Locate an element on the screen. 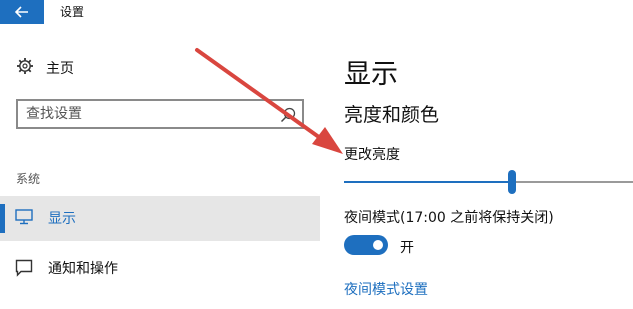 The width and height of the screenshot is (633, 309). monitor-icon is located at coordinates (24, 219).